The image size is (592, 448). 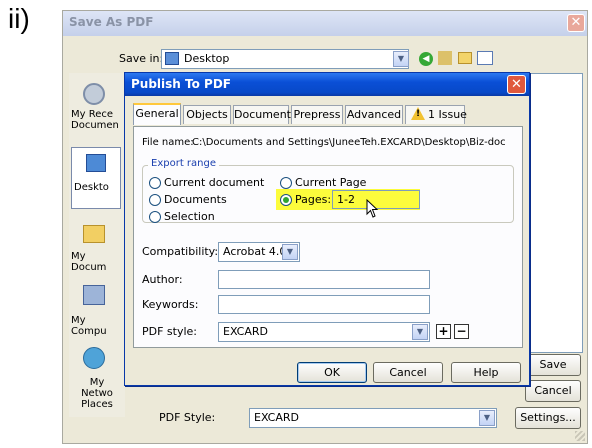 What do you see at coordinates (332, 372) in the screenshot?
I see `ok-button: OK` at bounding box center [332, 372].